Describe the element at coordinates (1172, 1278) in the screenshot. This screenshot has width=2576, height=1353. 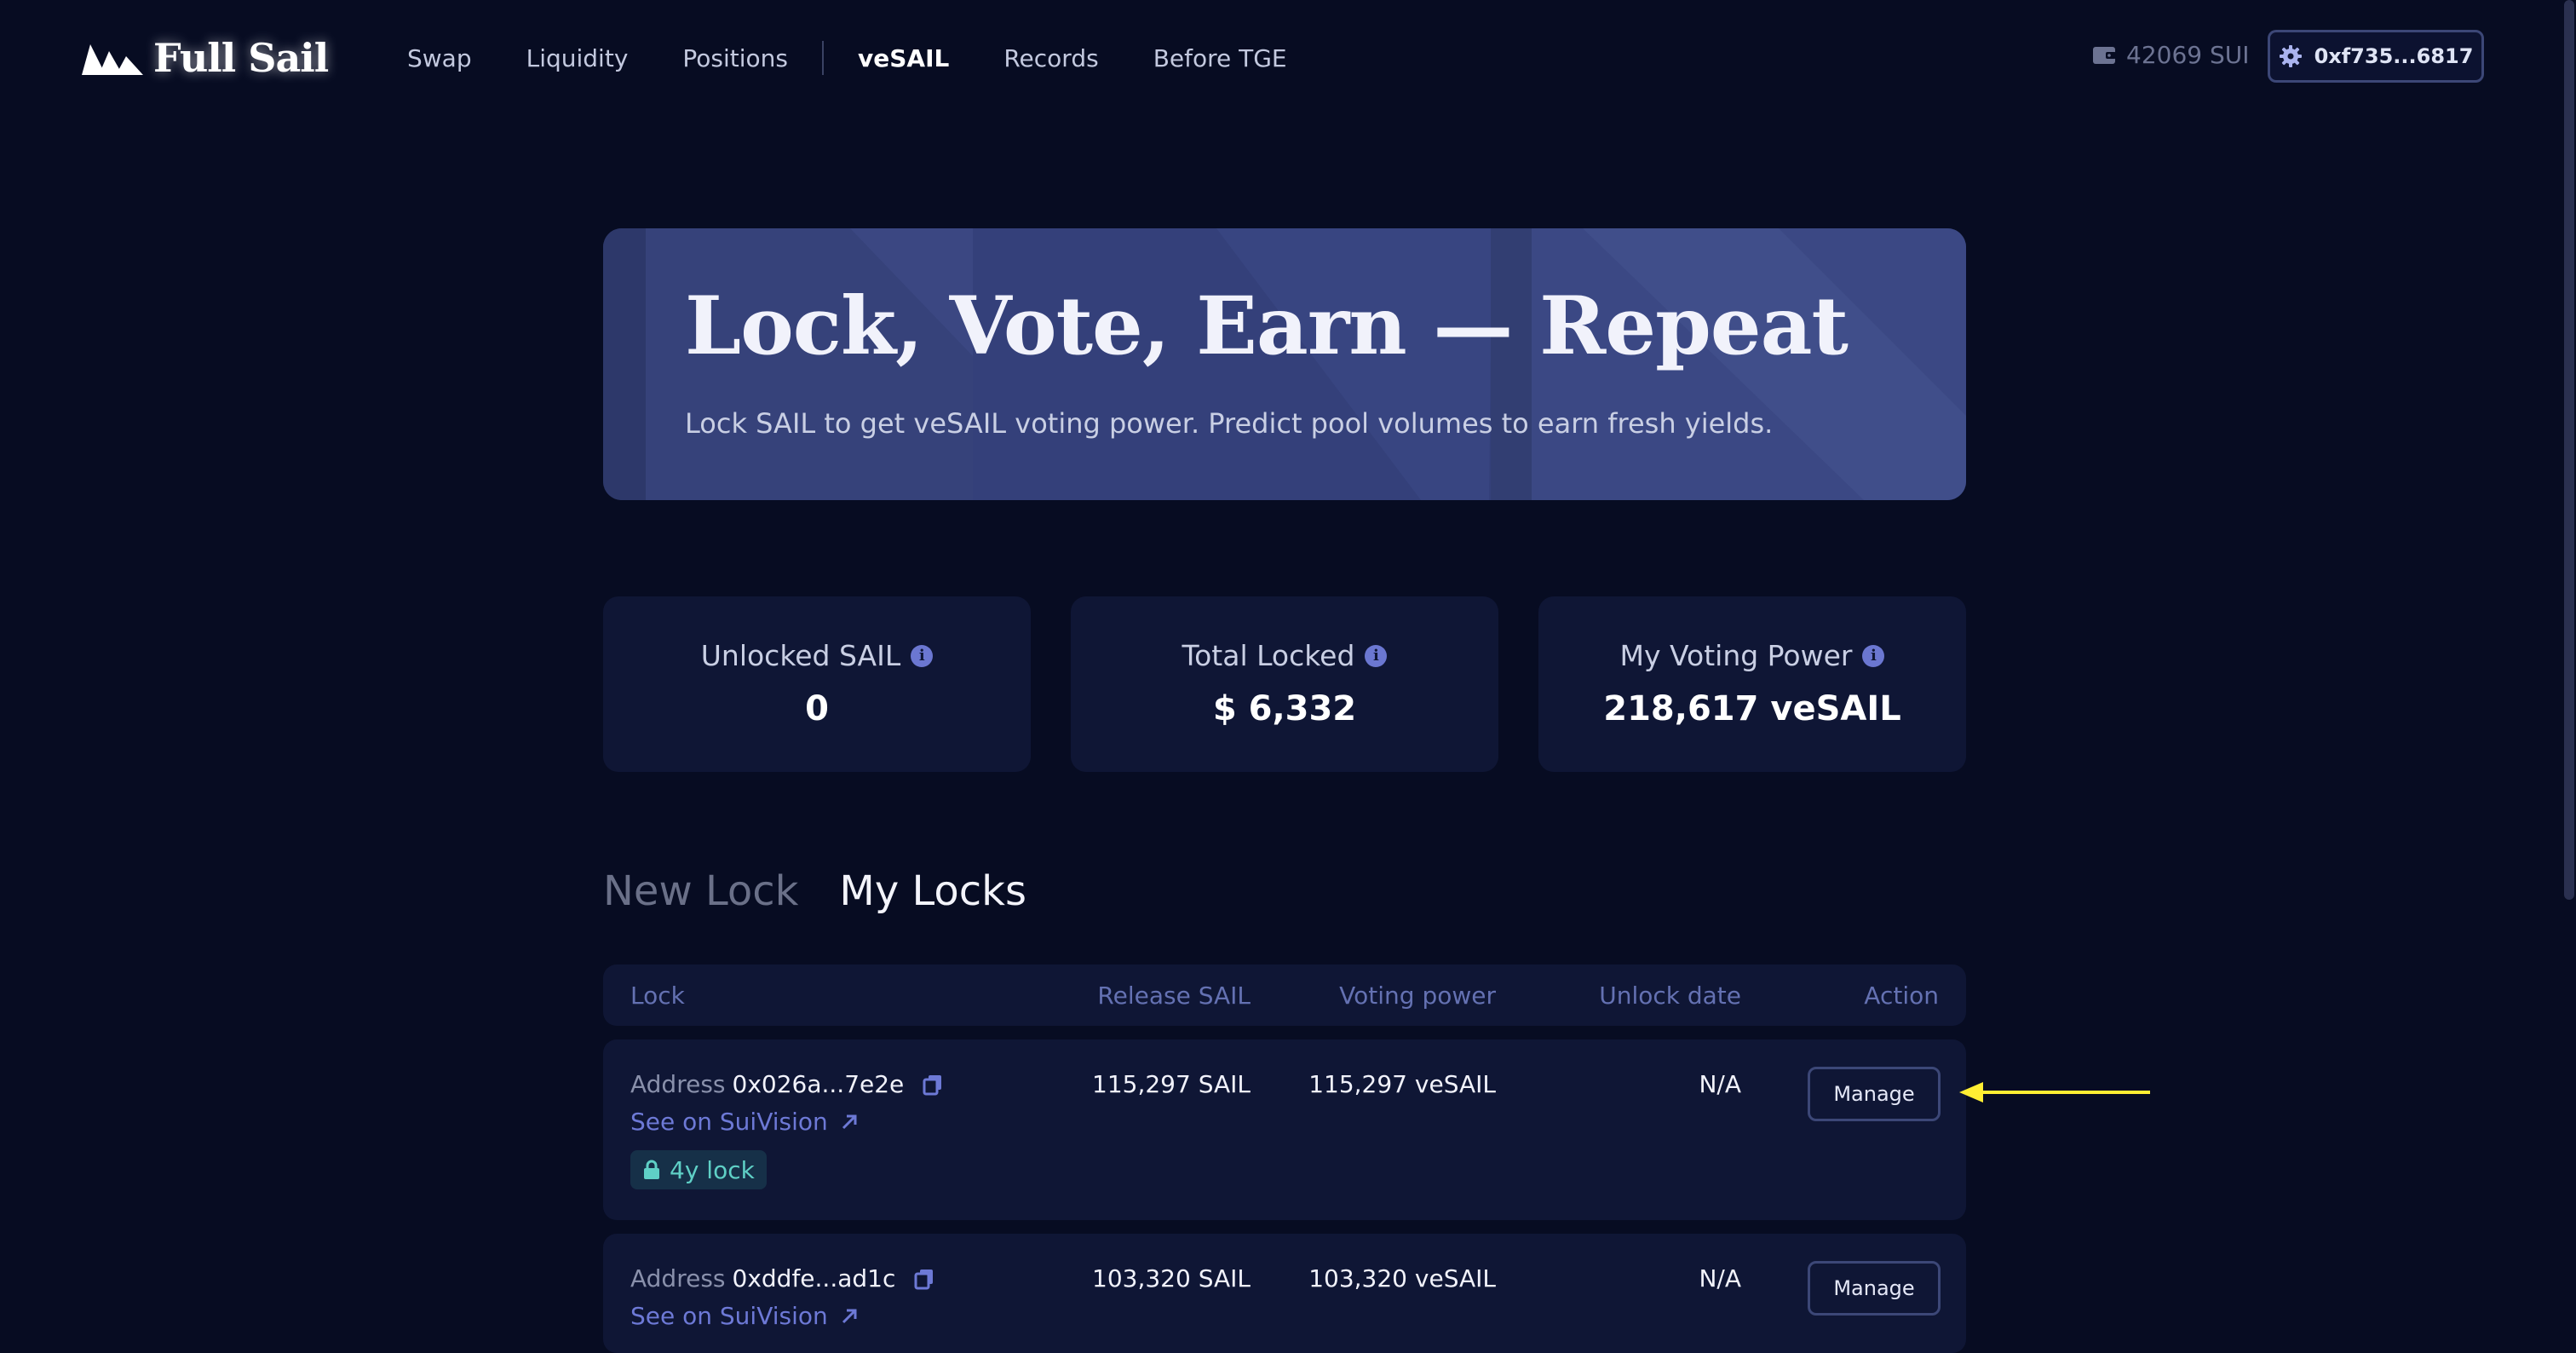
I see `release-sail-value: 103,320 SAIL` at that location.